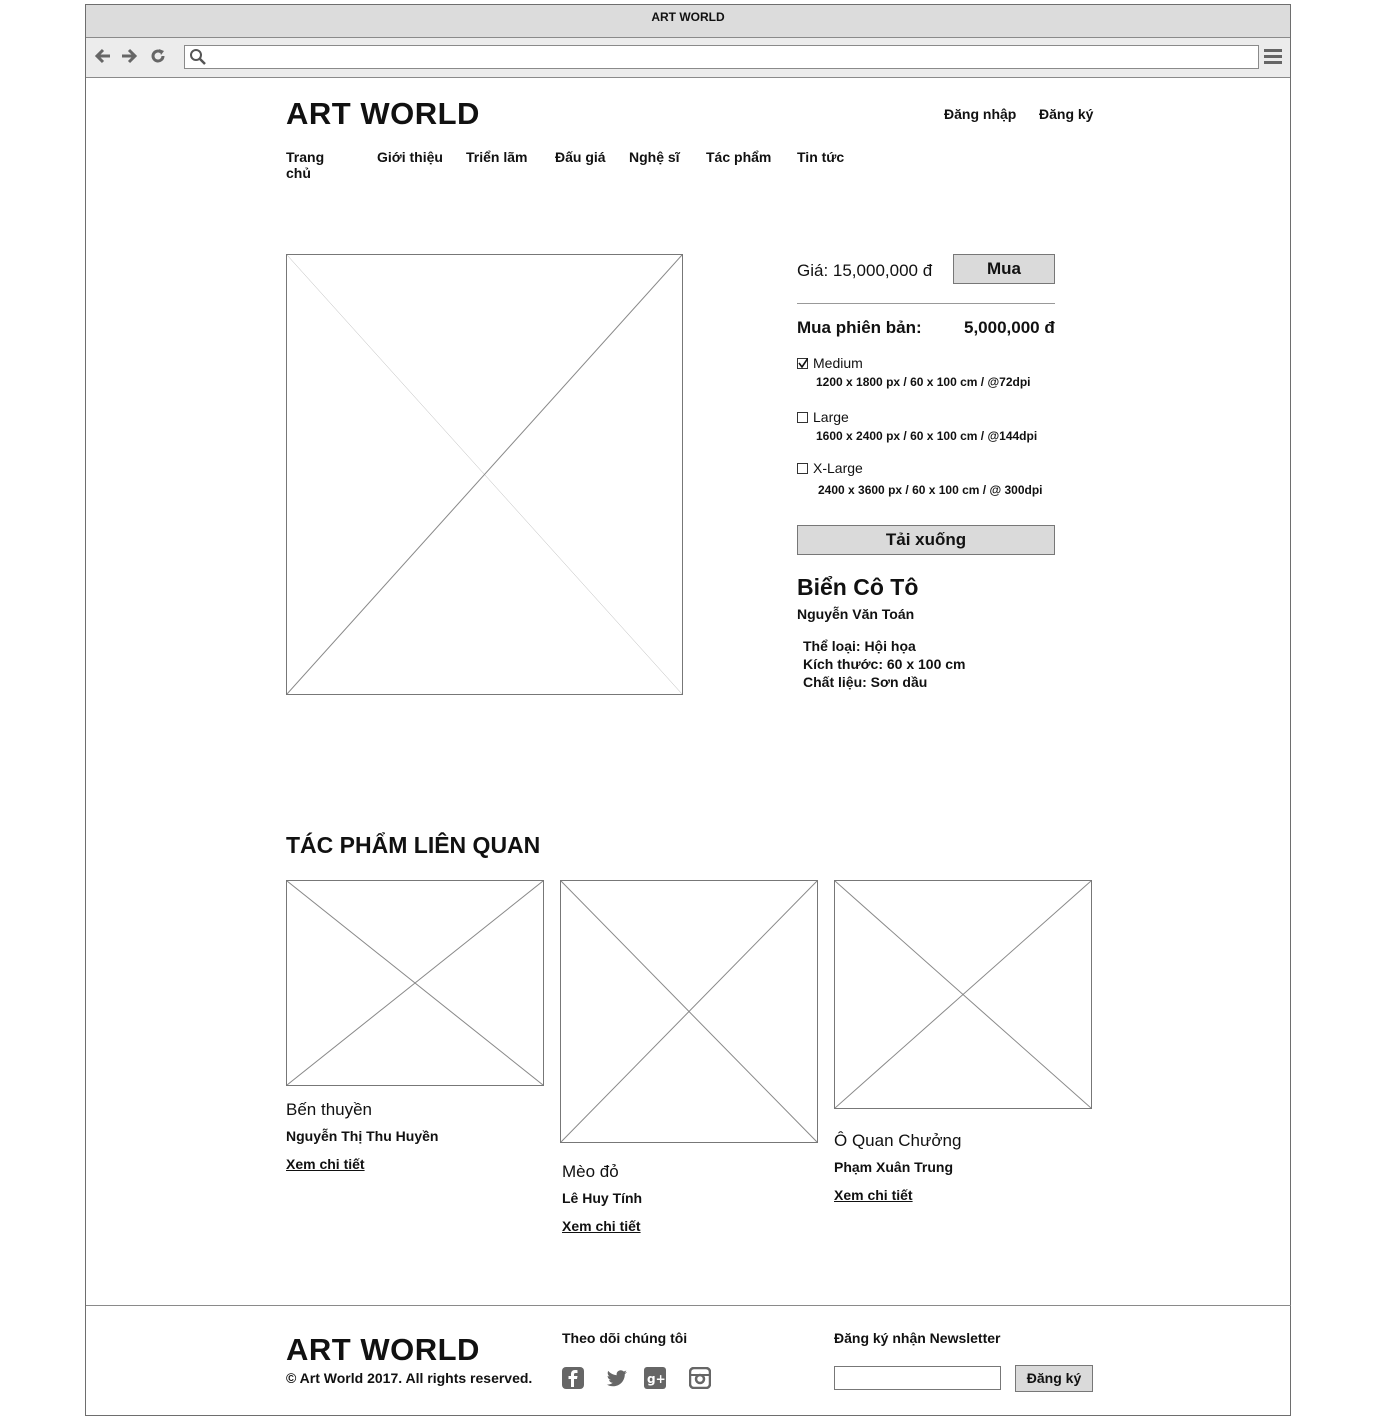 The height and width of the screenshot is (1420, 1376). What do you see at coordinates (884, 664) in the screenshot?
I see `artwork-size: Kích thước: 60 x 100 cm` at bounding box center [884, 664].